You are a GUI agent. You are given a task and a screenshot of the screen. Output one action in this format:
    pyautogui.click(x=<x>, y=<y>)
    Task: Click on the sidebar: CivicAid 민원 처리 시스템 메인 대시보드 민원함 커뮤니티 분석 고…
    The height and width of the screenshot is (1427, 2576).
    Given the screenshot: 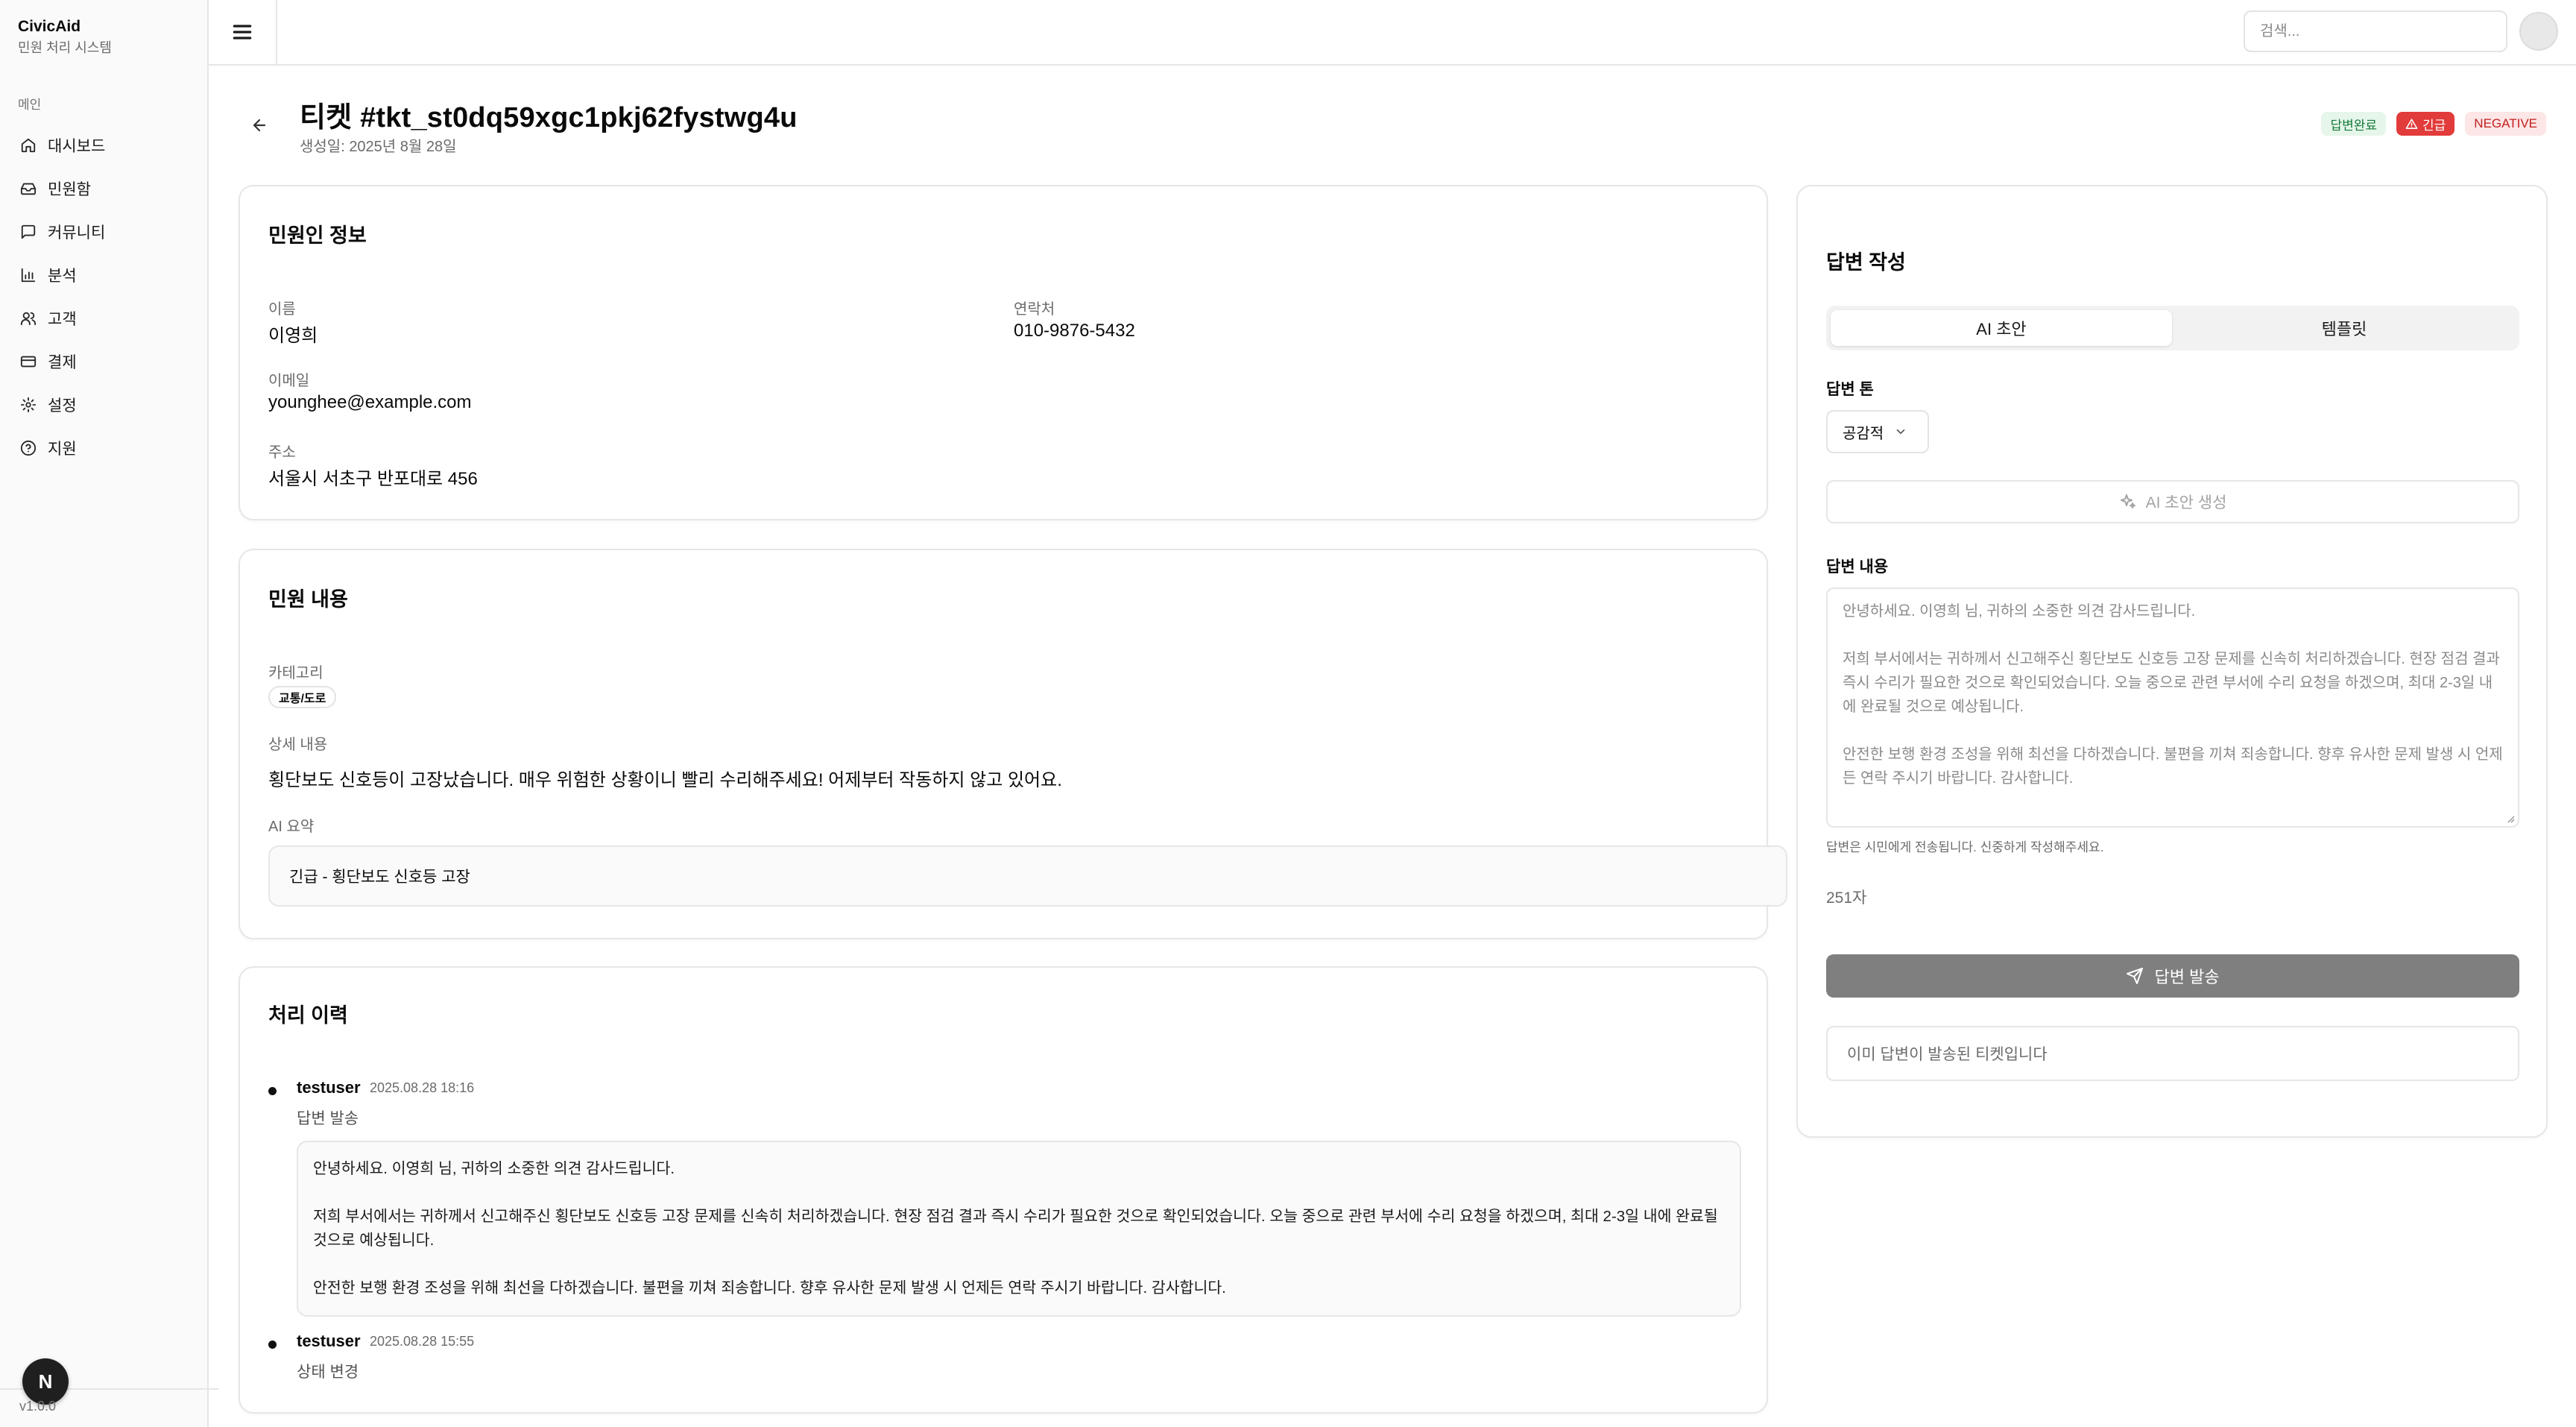 What is the action you would take?
    pyautogui.click(x=110, y=714)
    